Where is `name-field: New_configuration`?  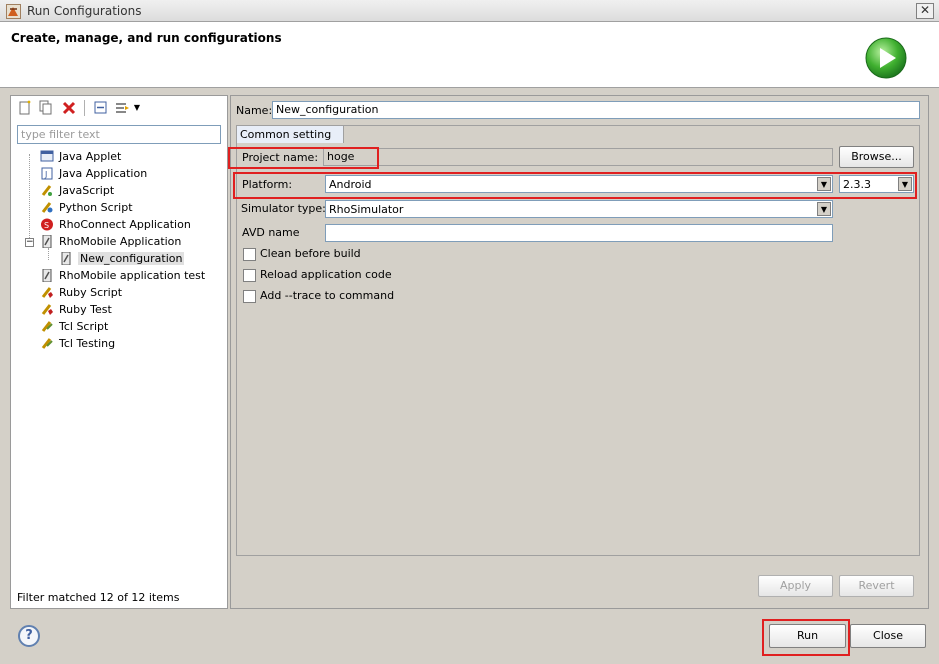 name-field: New_configuration is located at coordinates (596, 110).